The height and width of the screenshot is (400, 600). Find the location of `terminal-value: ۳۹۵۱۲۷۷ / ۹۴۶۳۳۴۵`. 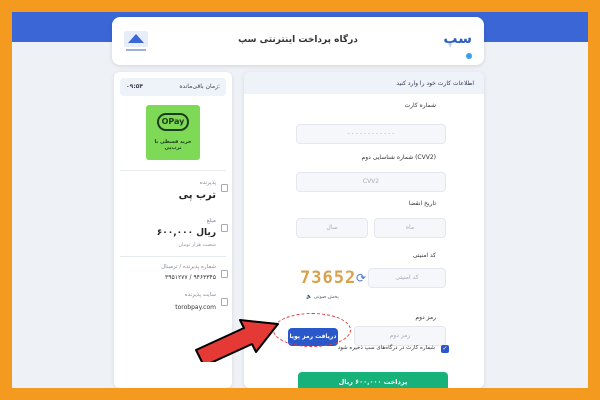

terminal-value: ۳۹۵۱۲۷۷ / ۹۴۶۳۳۴۵ is located at coordinates (190, 277).